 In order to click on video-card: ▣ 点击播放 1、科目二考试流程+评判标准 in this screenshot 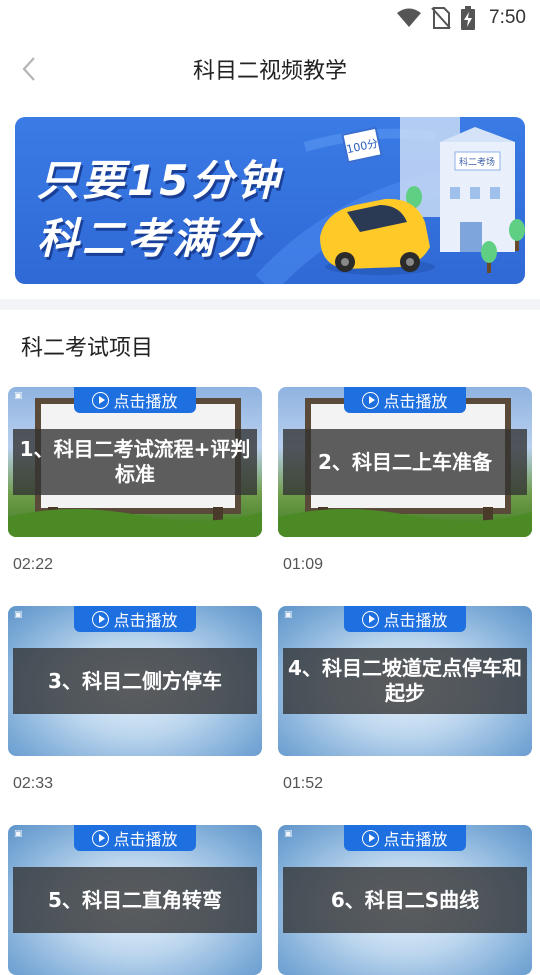, I will do `click(135, 462)`.